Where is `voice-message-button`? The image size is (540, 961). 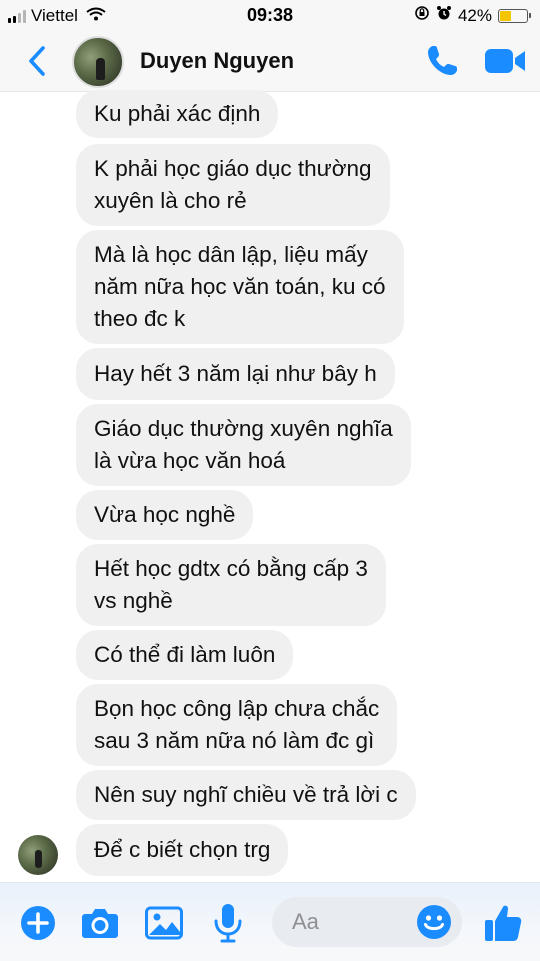 voice-message-button is located at coordinates (228, 923).